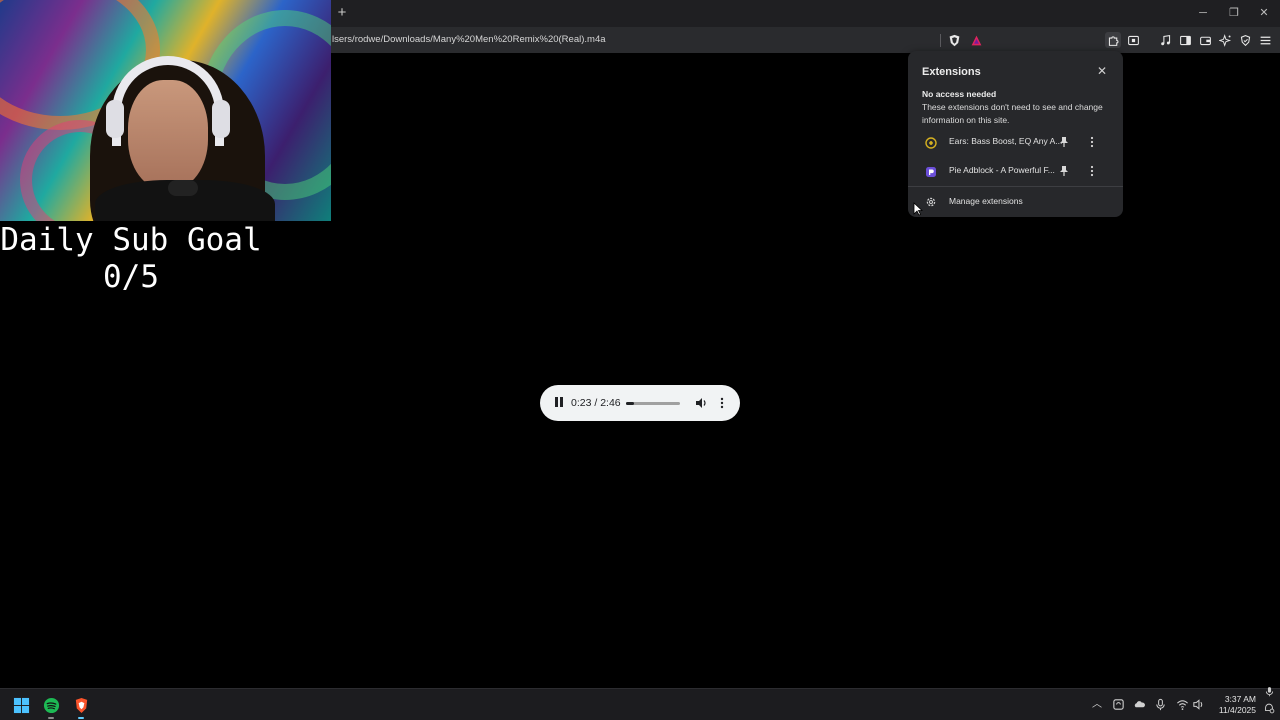 The image size is (1280, 720). I want to click on screenshot-icon, so click(1133, 40).